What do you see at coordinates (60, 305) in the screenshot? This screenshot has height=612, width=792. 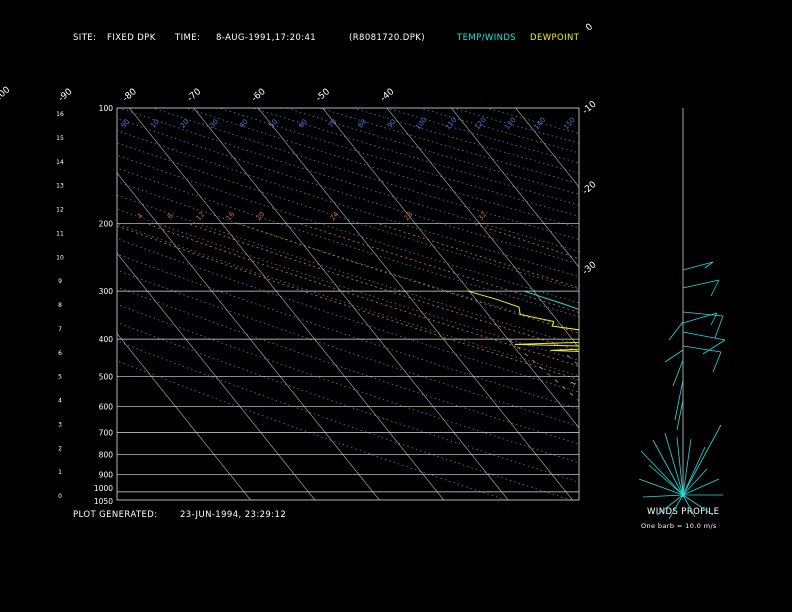 I see `height-tick-label: 8` at bounding box center [60, 305].